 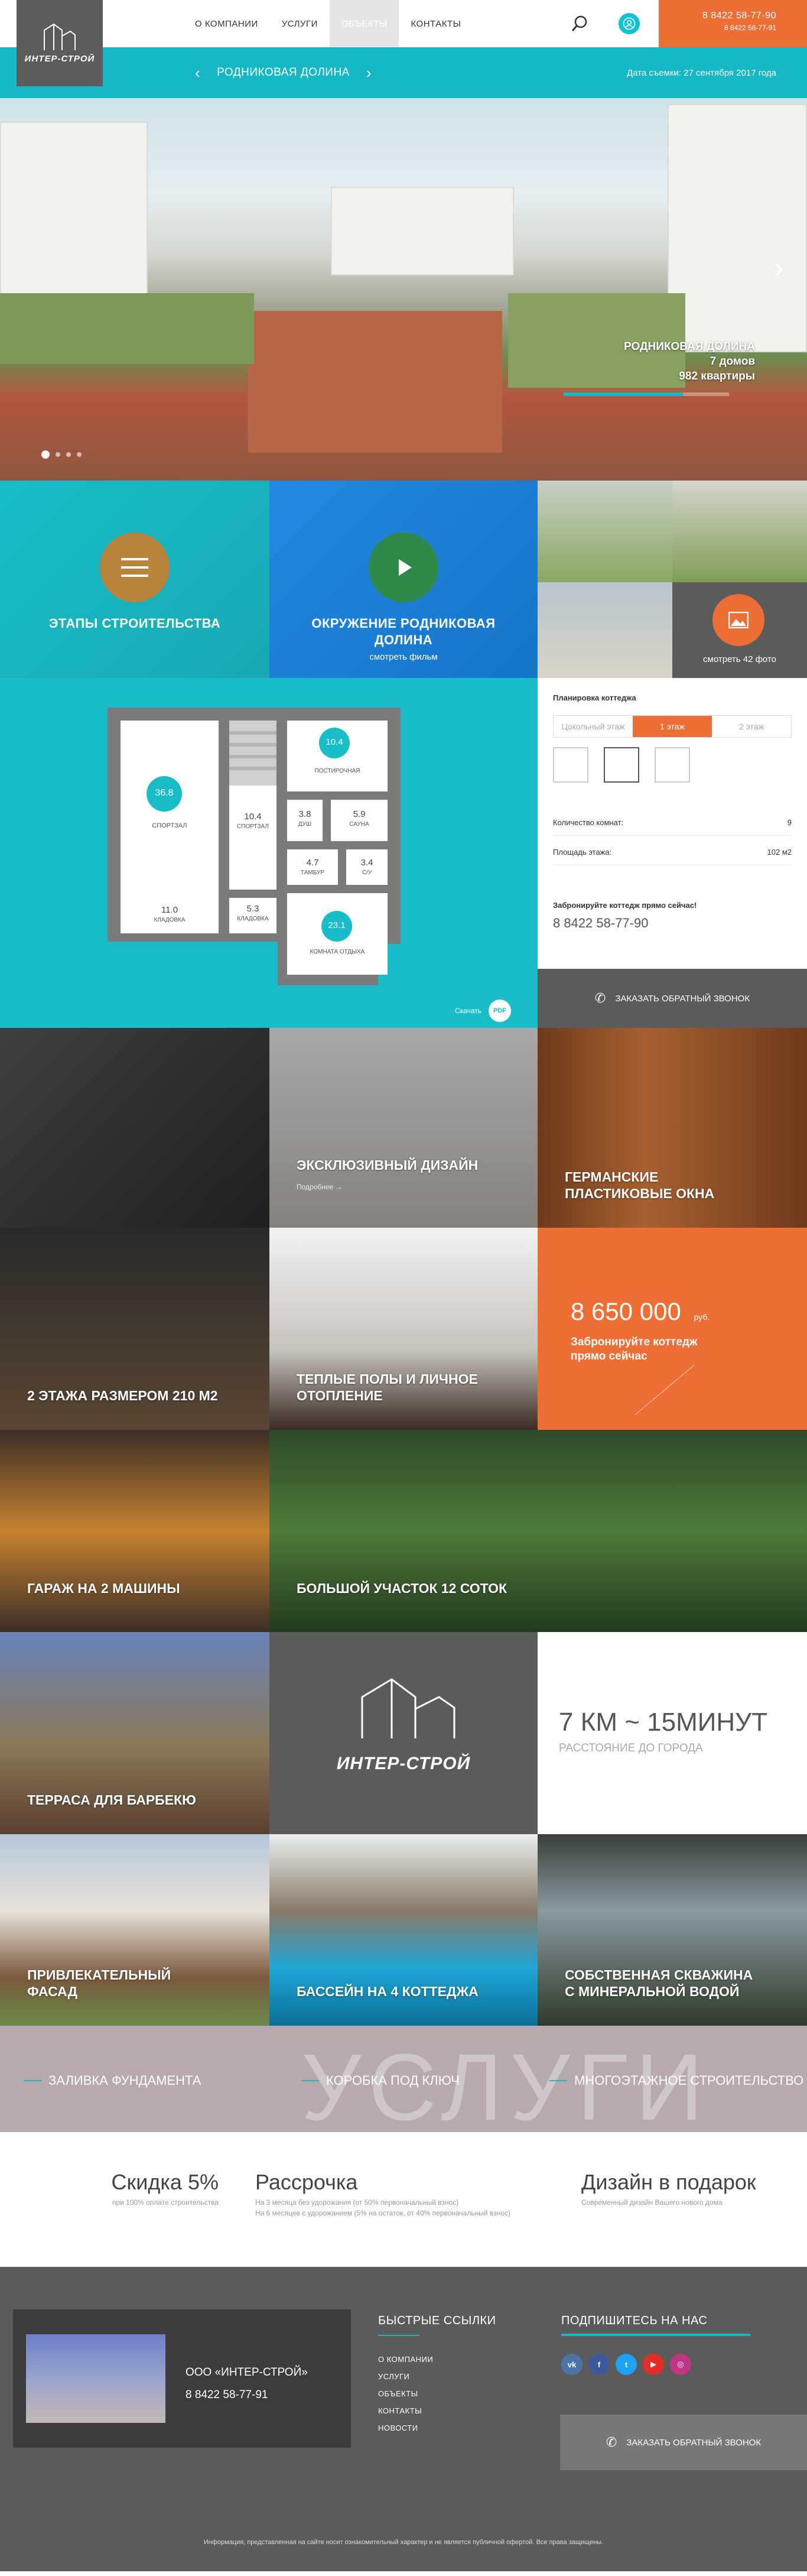 I want to click on quick-links-title: БЫСТРЫЕ ССЫЛКИ, so click(x=437, y=2320).